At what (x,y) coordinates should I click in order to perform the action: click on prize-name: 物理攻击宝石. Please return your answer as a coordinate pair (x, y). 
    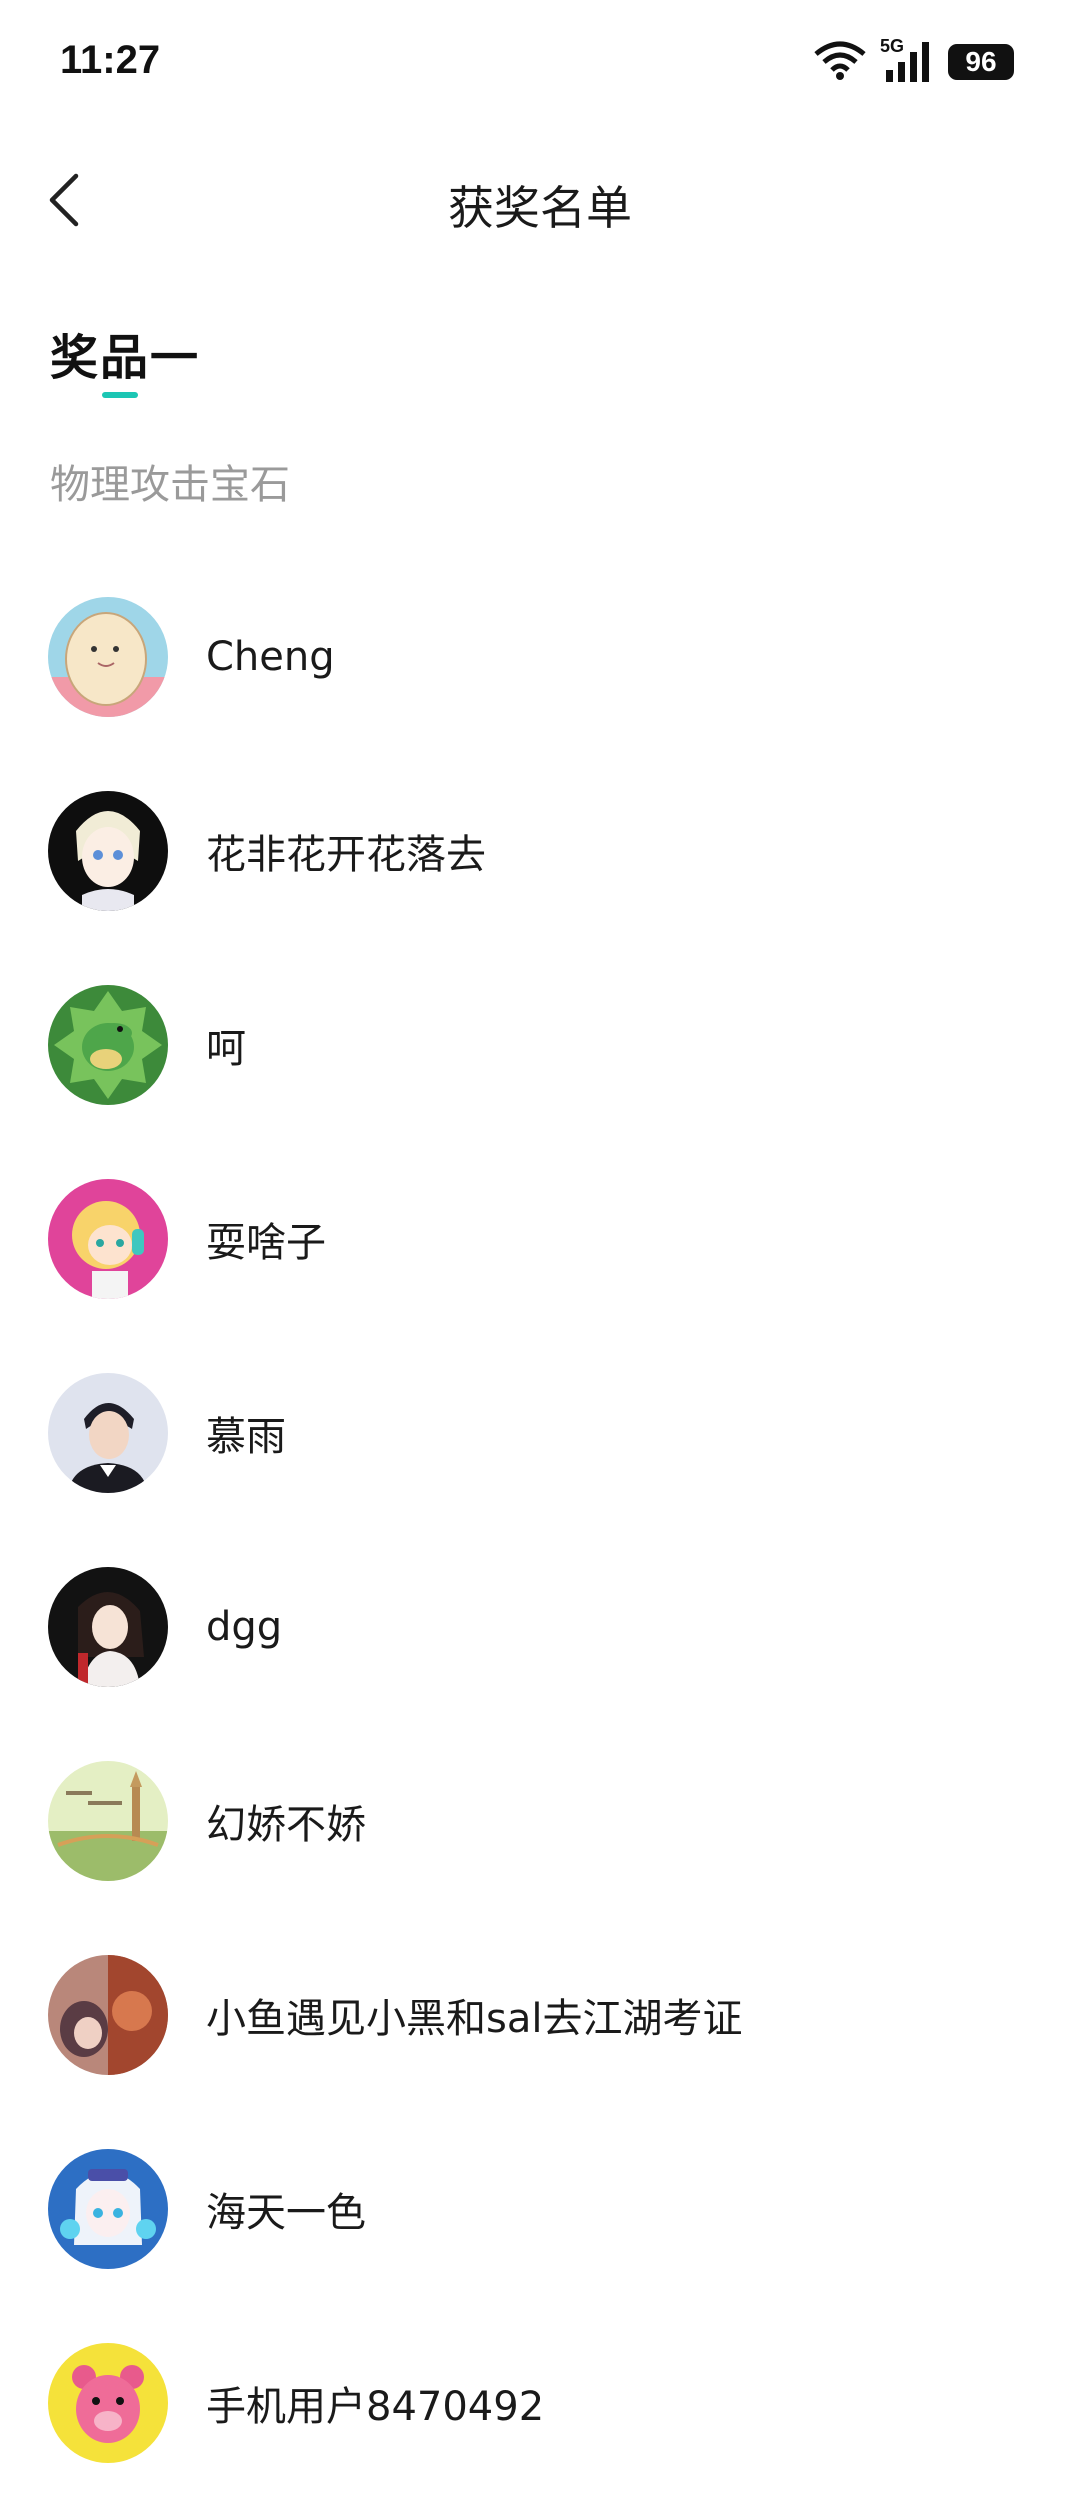
    Looking at the image, I should click on (170, 485).